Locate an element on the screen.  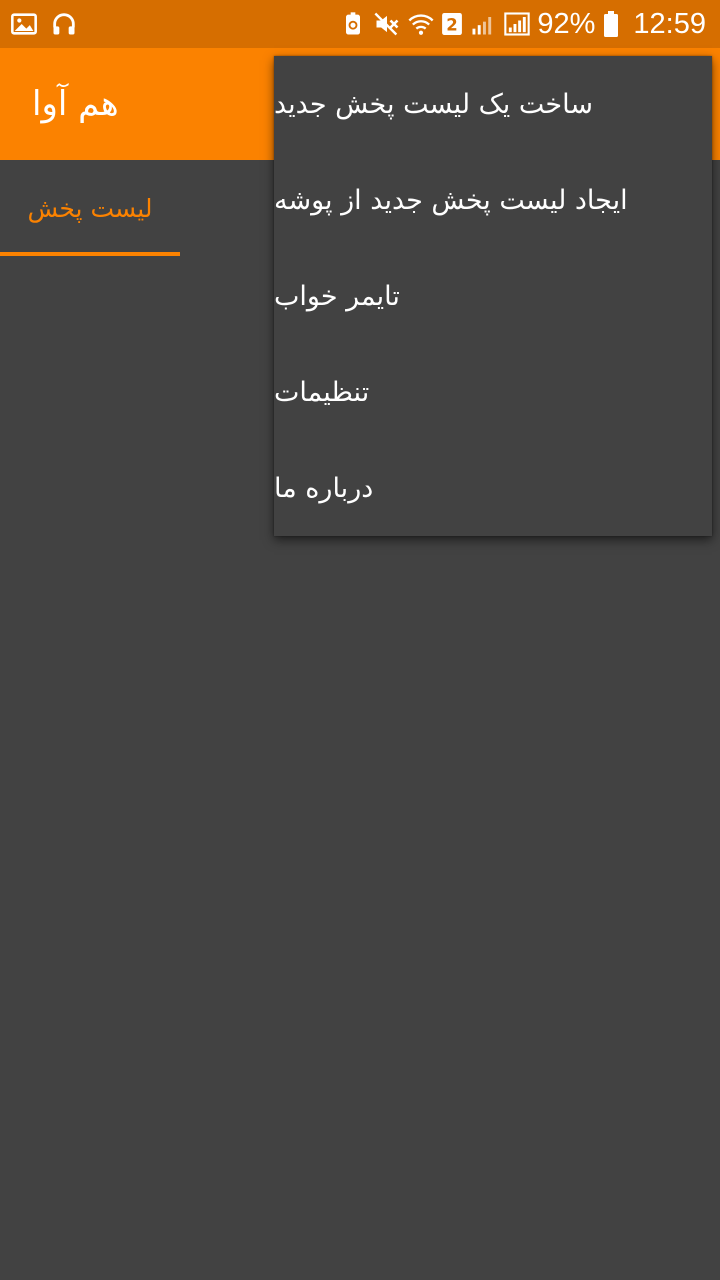
battery-percent: 92% is located at coordinates (566, 24).